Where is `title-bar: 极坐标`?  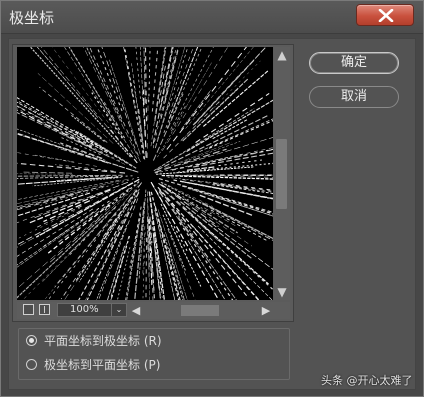
title-bar: 极坐标 is located at coordinates (212, 17).